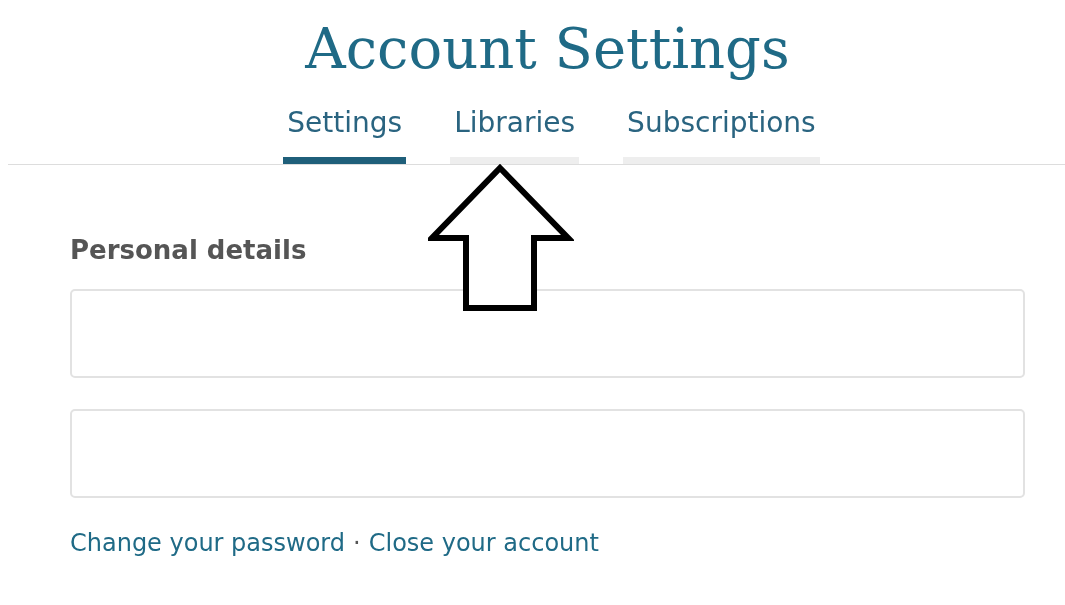 The image size is (1065, 605). Describe the element at coordinates (515, 135) in the screenshot. I see `tab: Libraries` at that location.